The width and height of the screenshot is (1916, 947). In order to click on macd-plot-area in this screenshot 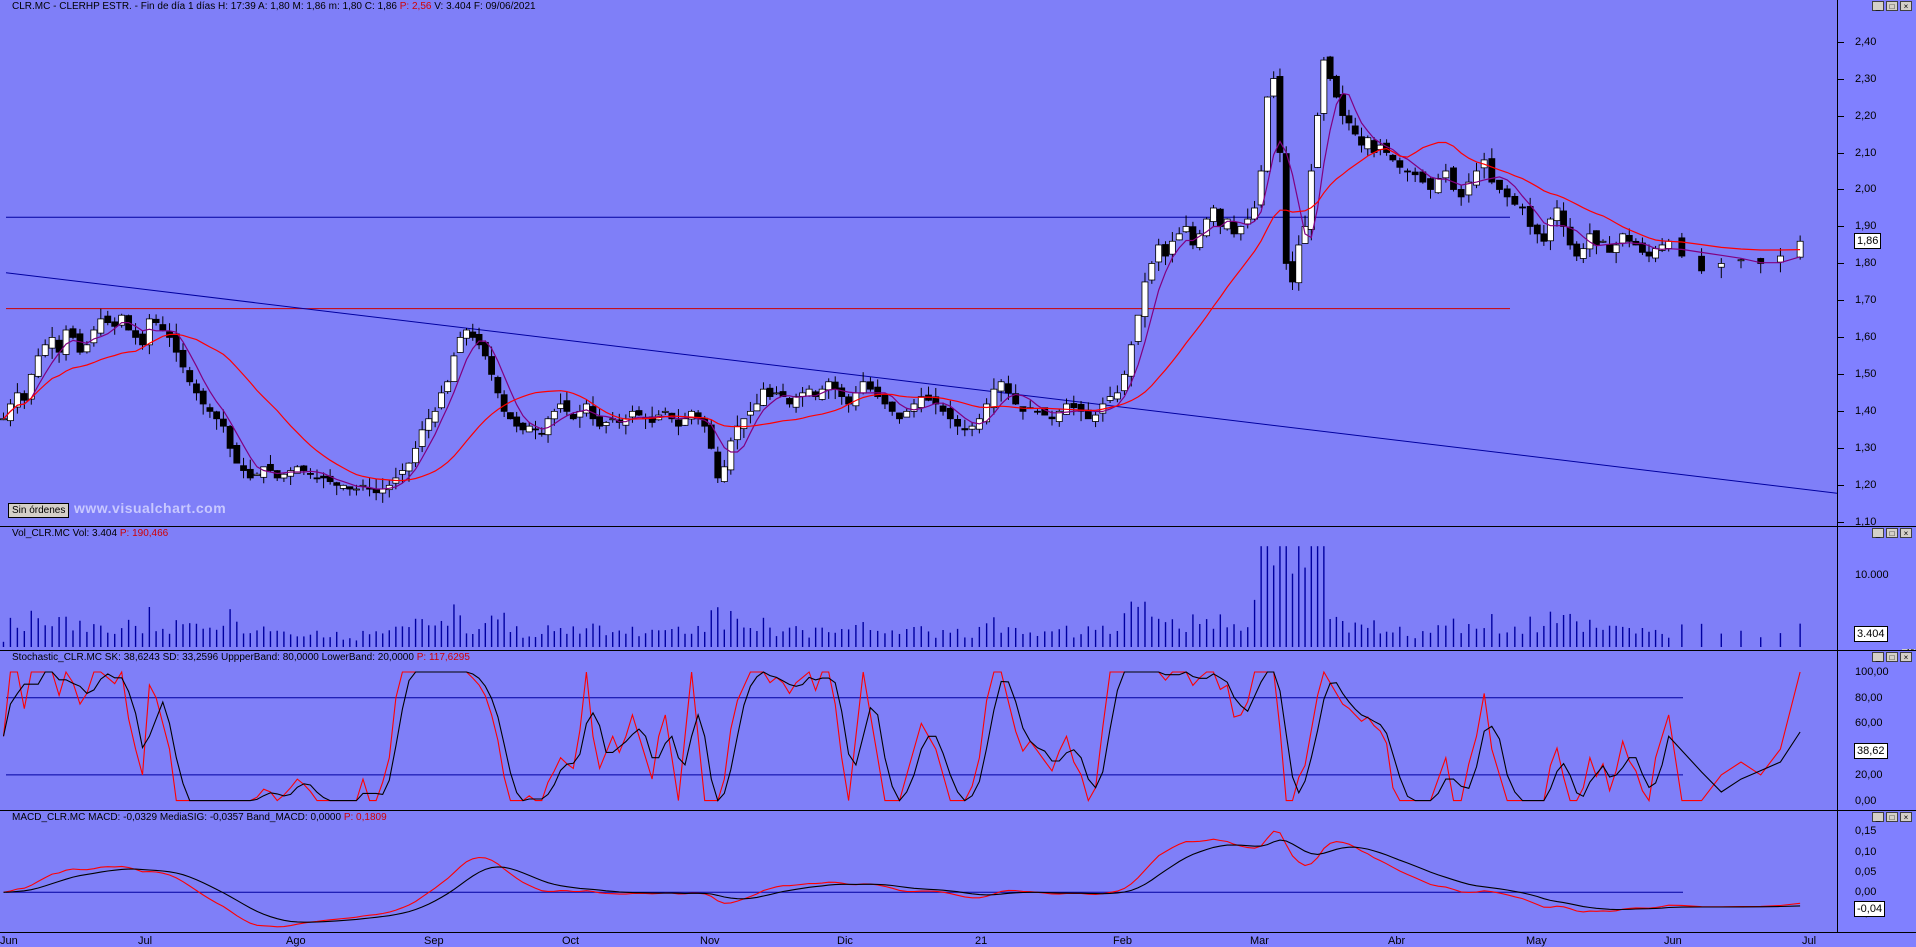, I will do `click(919, 871)`.